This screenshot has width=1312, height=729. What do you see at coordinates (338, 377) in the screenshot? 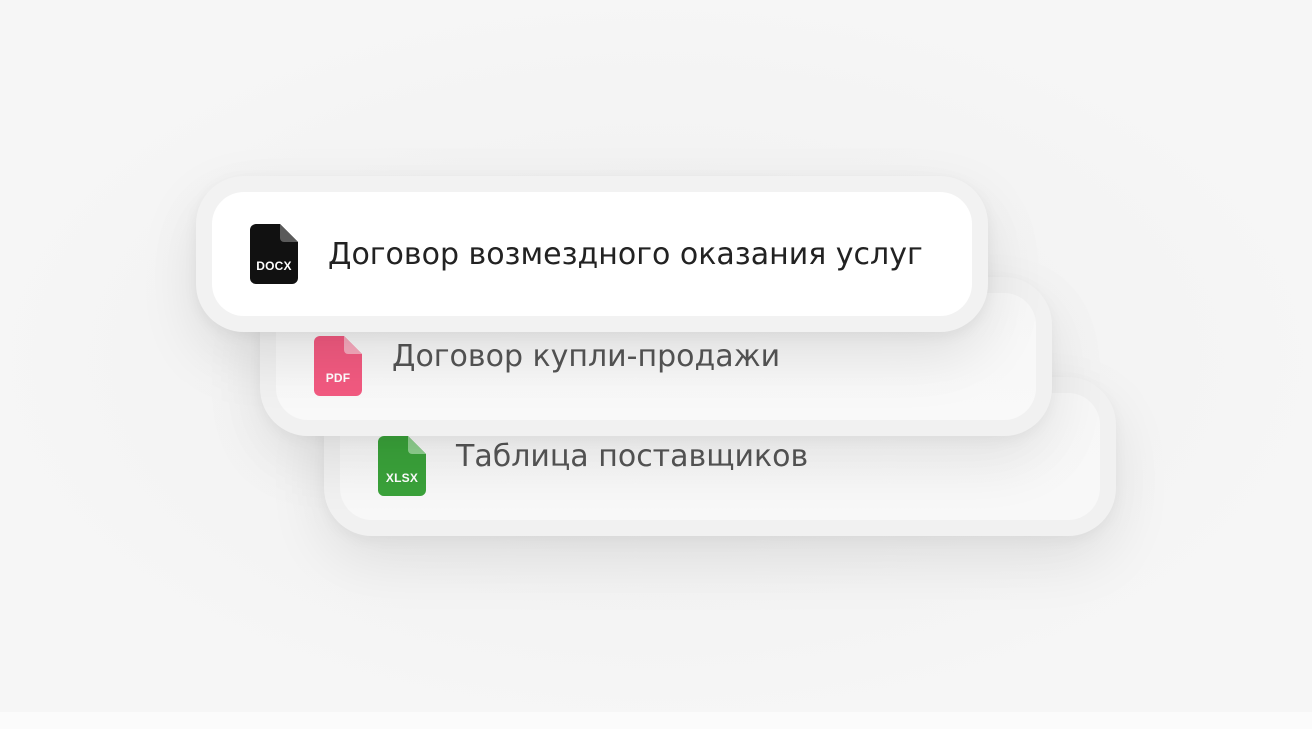
I see `file-type-label: PDF` at bounding box center [338, 377].